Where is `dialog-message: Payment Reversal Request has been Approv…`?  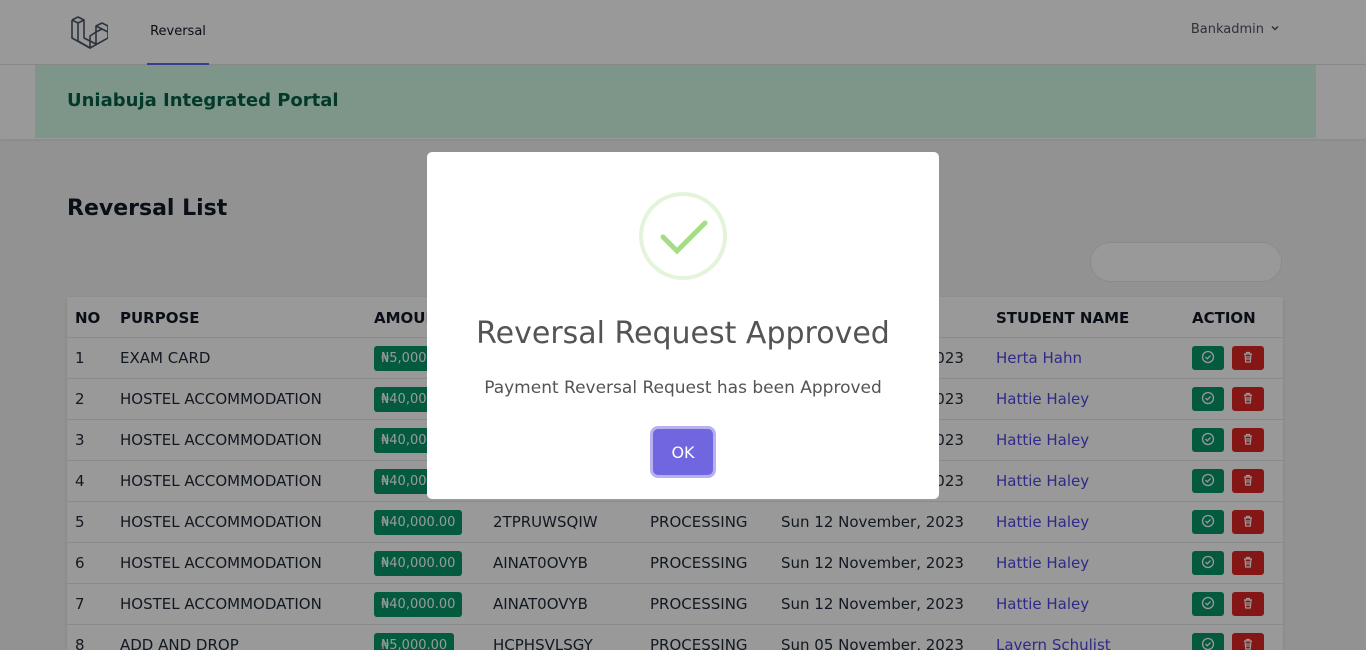
dialog-message: Payment Reversal Request has been Approv… is located at coordinates (683, 388).